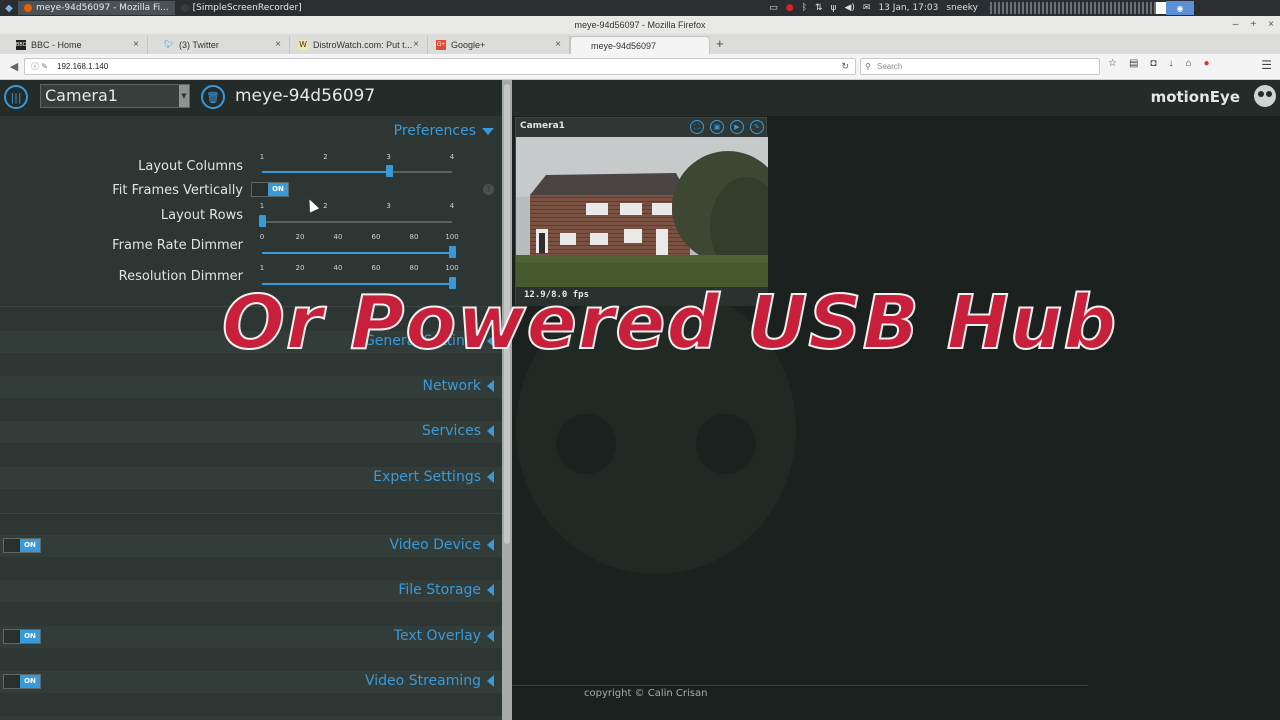 The image size is (1280, 720). What do you see at coordinates (74, 45) in the screenshot?
I see `tab-bbc: BBC BBC - Home ×` at bounding box center [74, 45].